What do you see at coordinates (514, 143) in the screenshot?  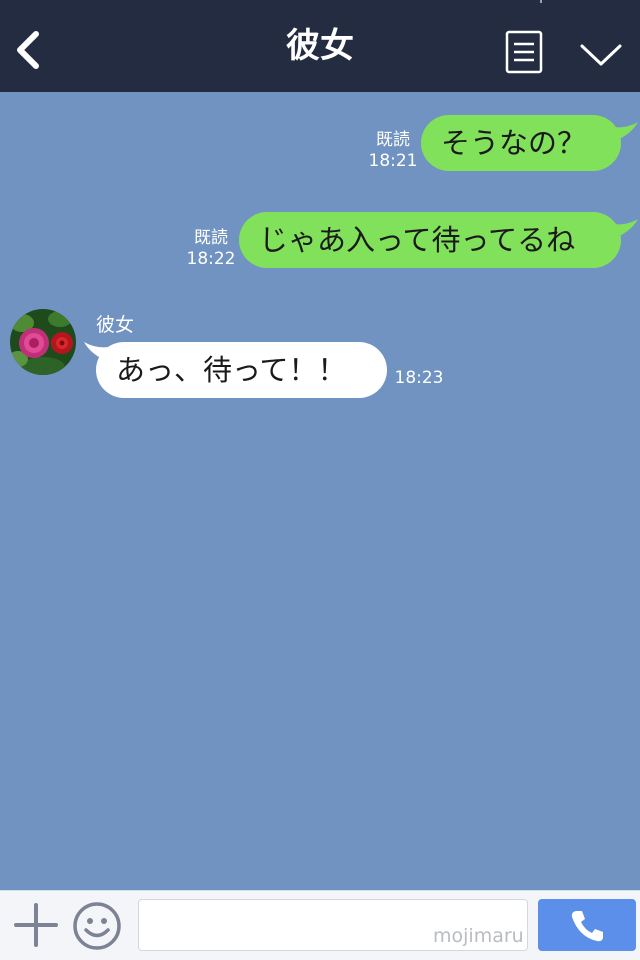 I see `message-text: そうなの？` at bounding box center [514, 143].